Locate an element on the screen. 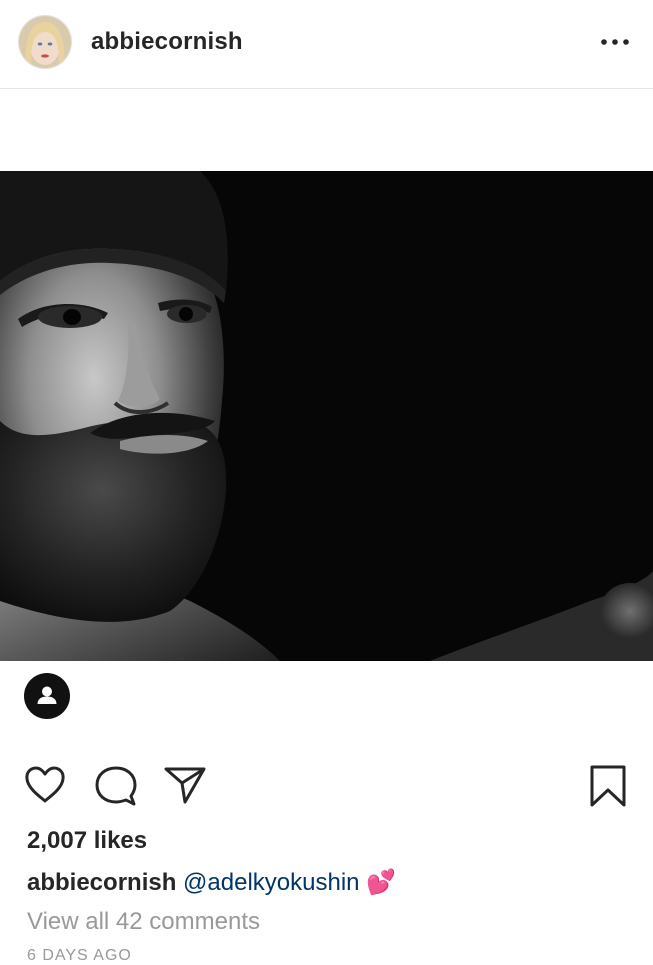 The width and height of the screenshot is (653, 965). comment-icon is located at coordinates (116, 786).